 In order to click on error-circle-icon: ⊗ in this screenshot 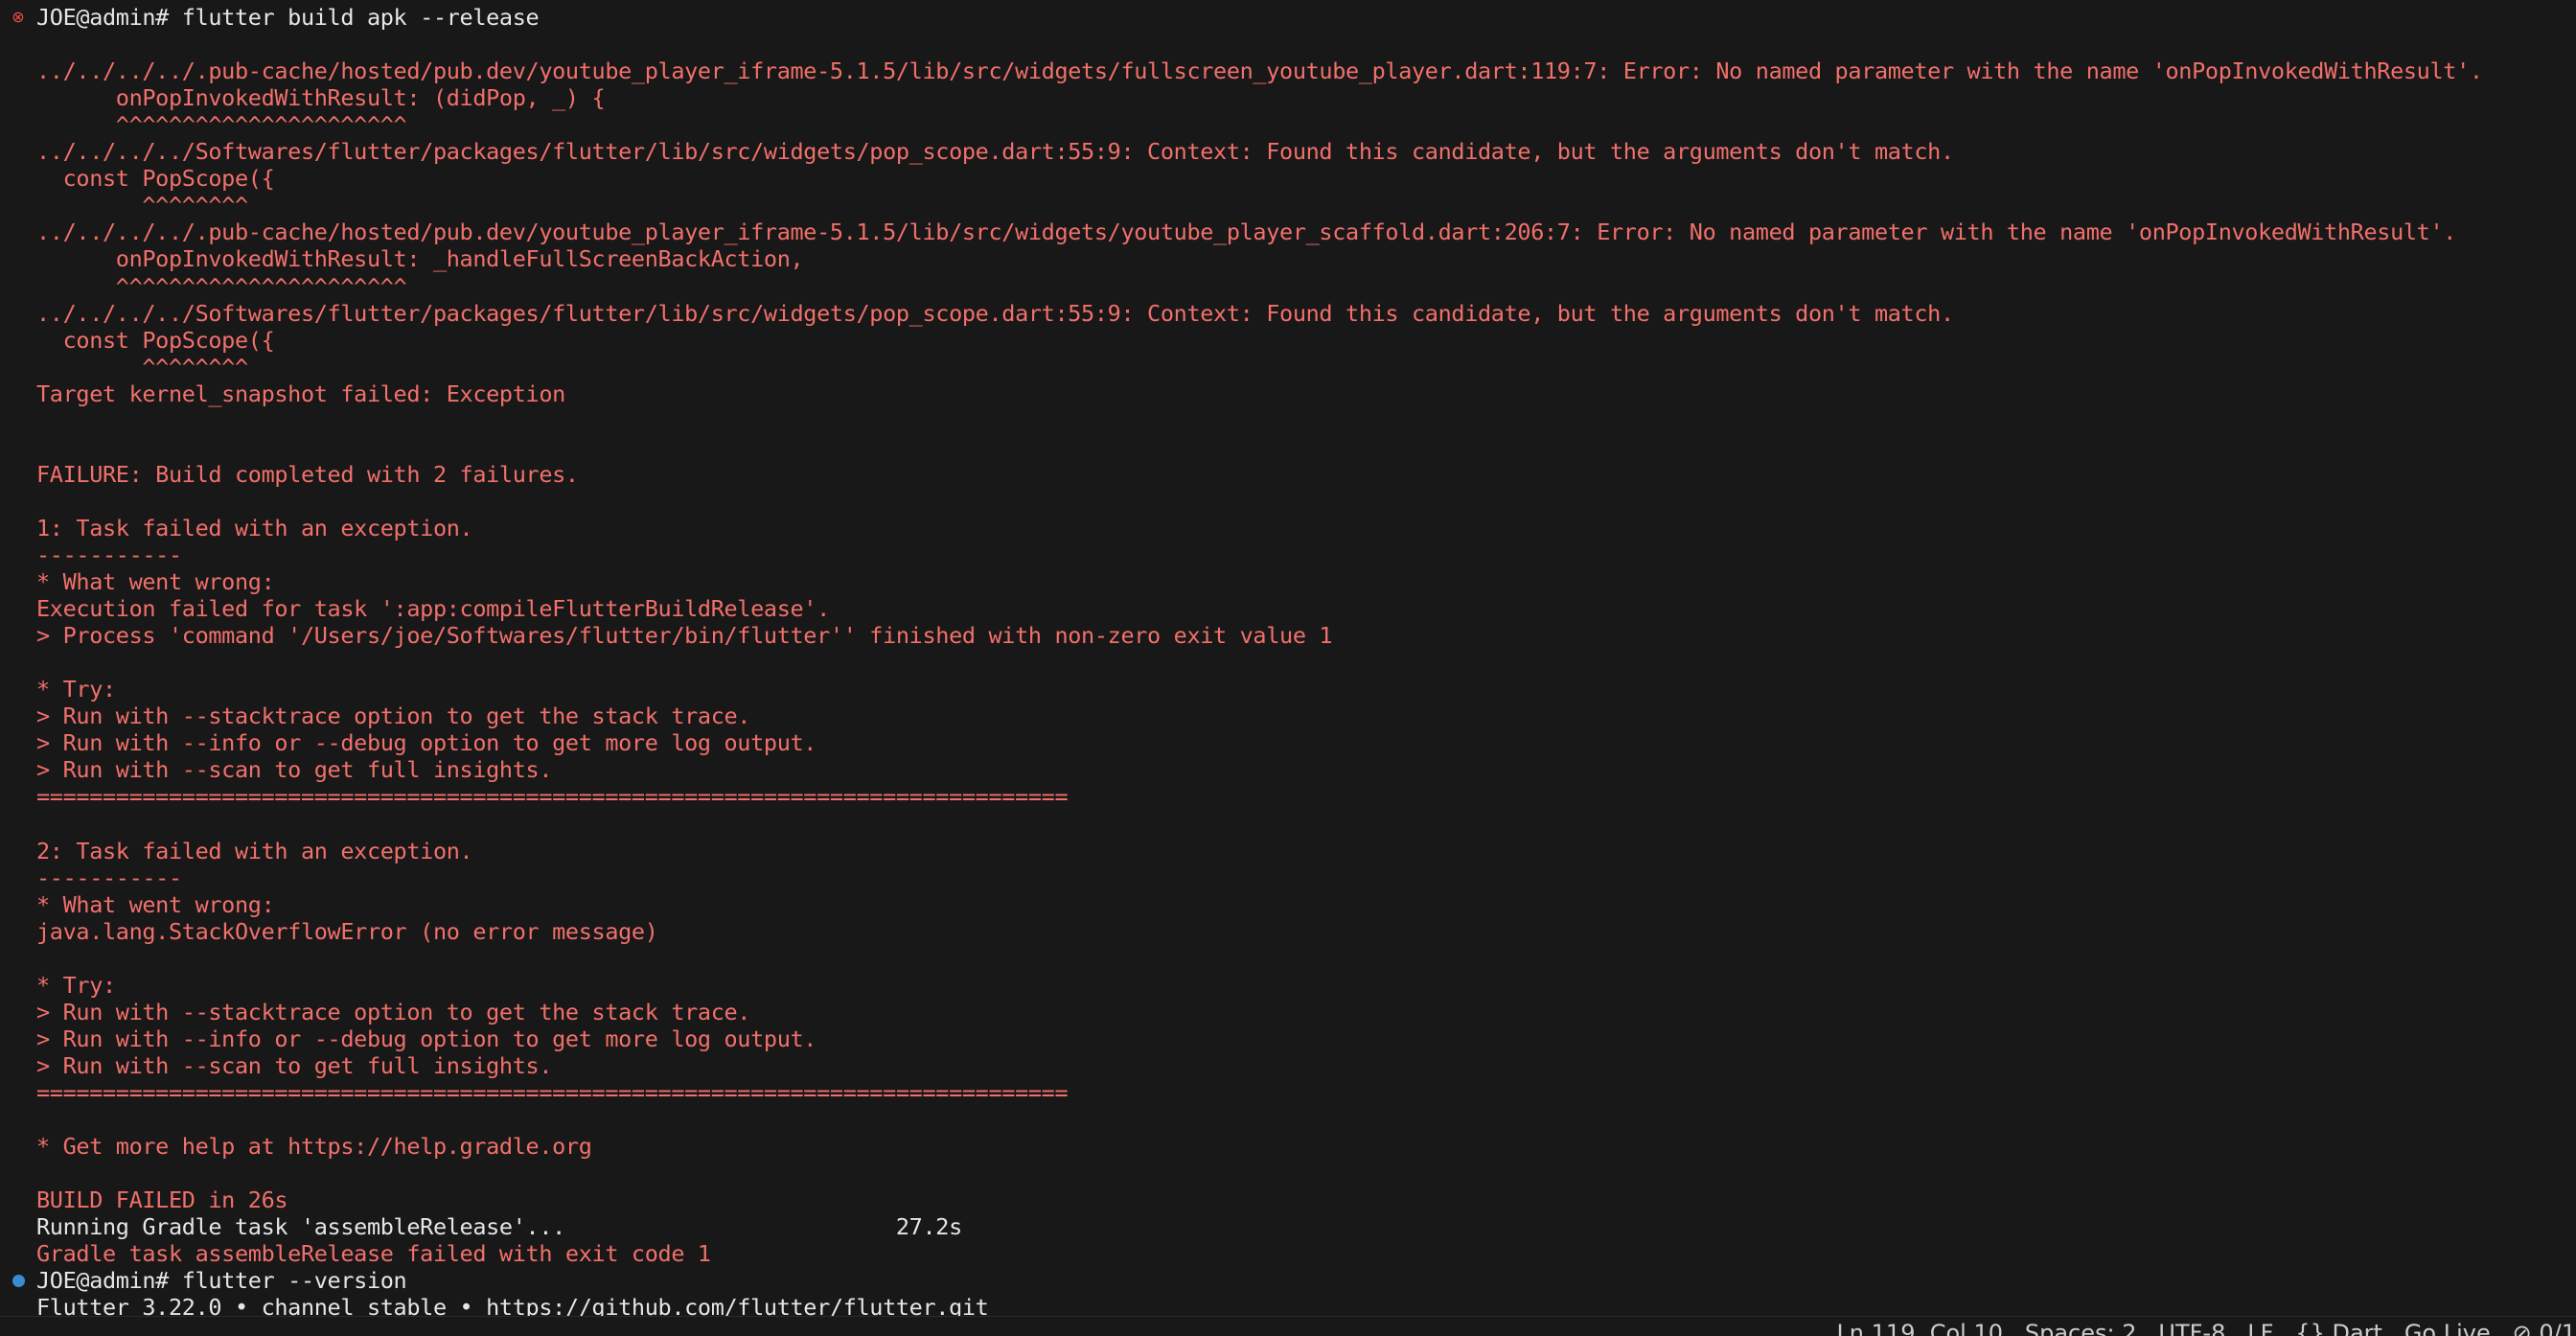, I will do `click(18, 17)`.